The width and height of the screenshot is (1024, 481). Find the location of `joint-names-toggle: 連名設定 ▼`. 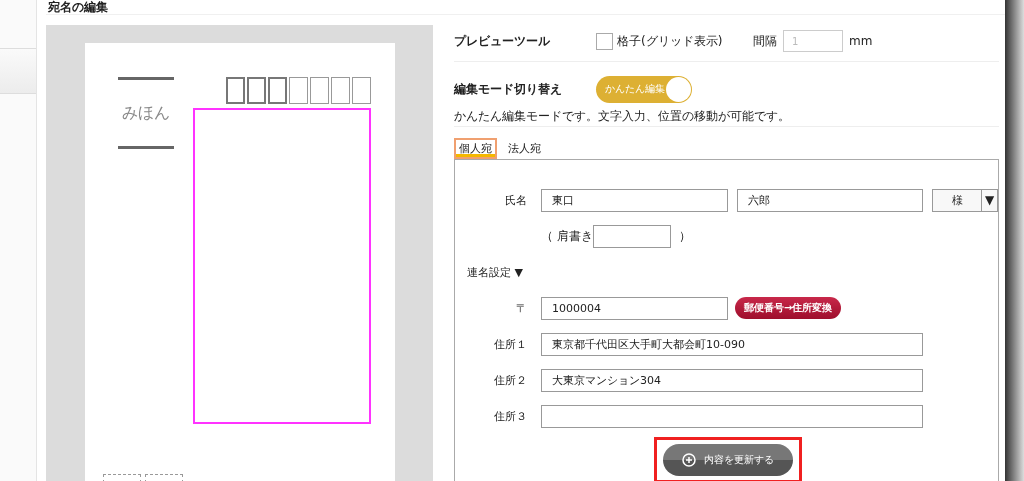

joint-names-toggle: 連名設定 ▼ is located at coordinates (495, 272).